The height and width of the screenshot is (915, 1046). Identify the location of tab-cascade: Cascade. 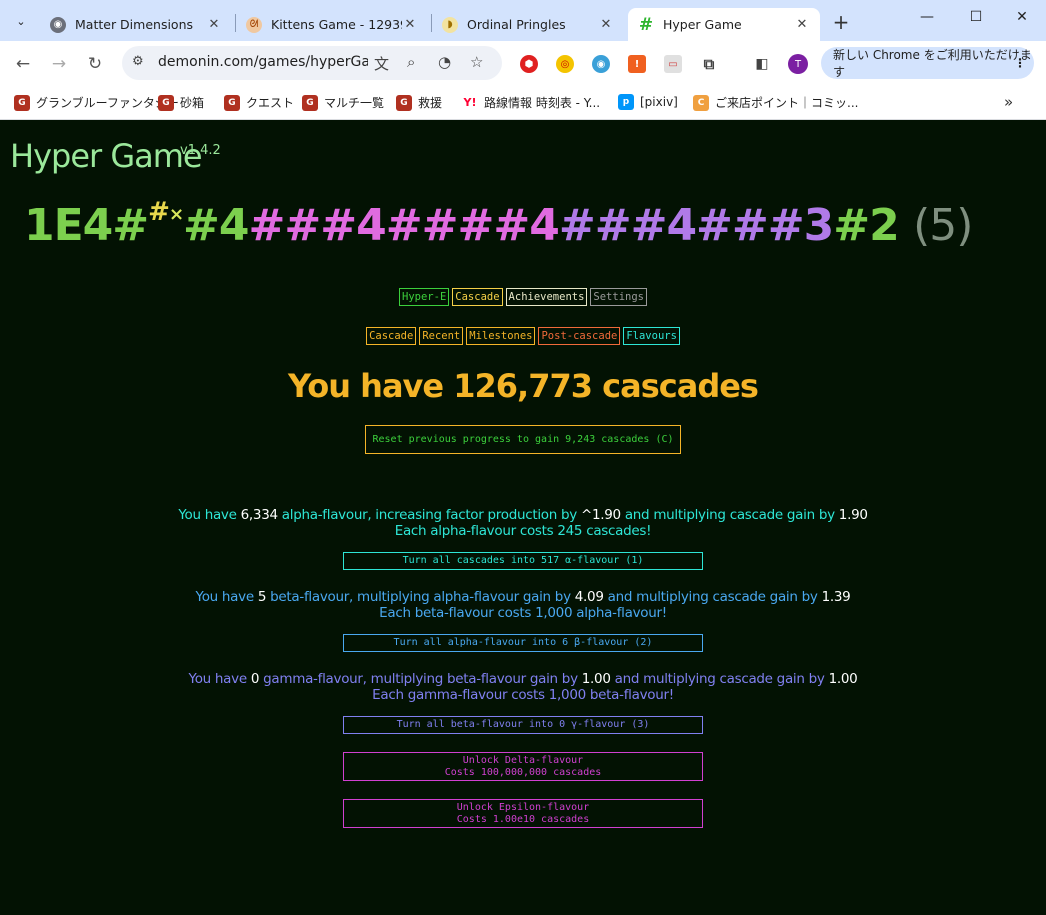
(477, 297).